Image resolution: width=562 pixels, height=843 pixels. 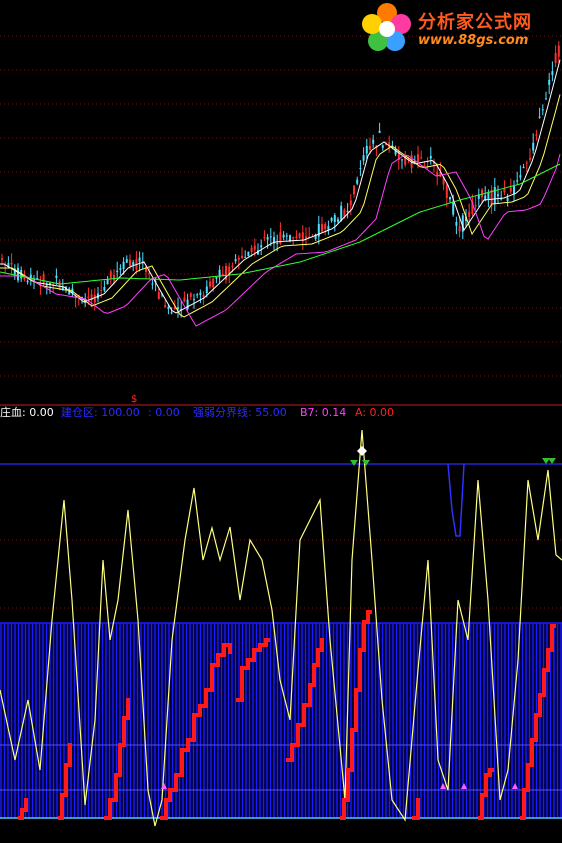 What do you see at coordinates (386, 27) in the screenshot?
I see `flower-logo-icon` at bounding box center [386, 27].